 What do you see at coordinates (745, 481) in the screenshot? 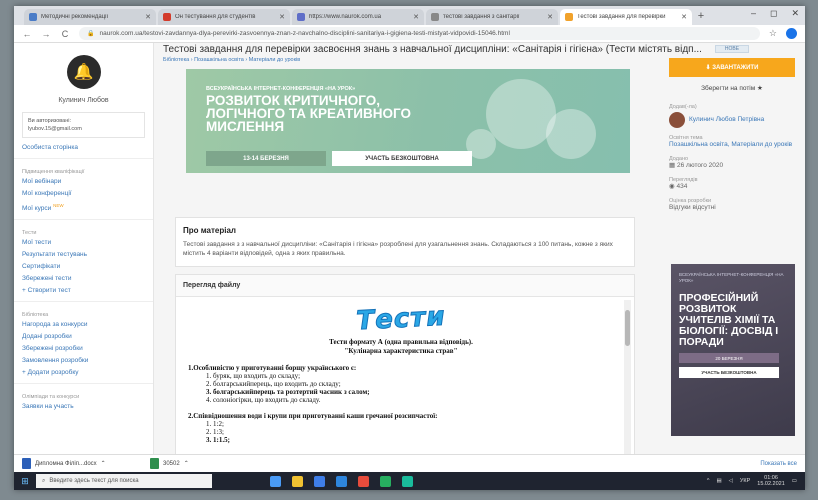
I see `language-indicator: УКР` at bounding box center [745, 481].